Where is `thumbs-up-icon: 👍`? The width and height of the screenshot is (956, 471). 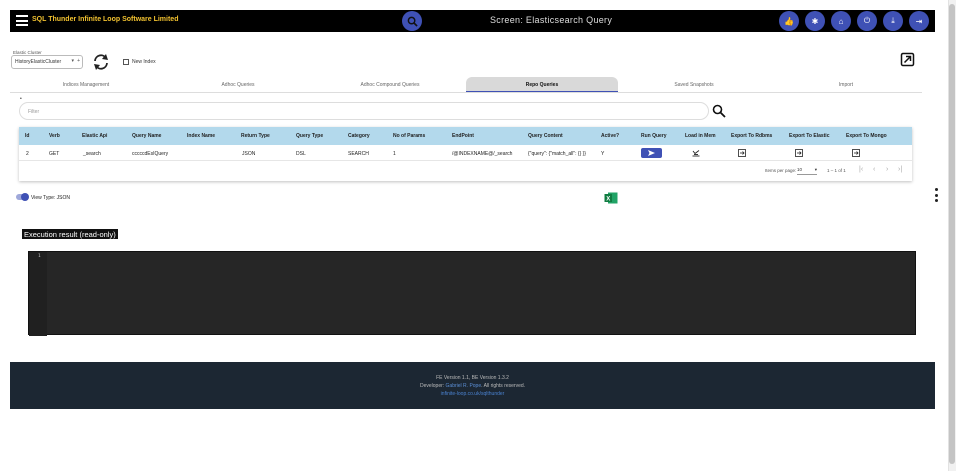 thumbs-up-icon: 👍 is located at coordinates (789, 21).